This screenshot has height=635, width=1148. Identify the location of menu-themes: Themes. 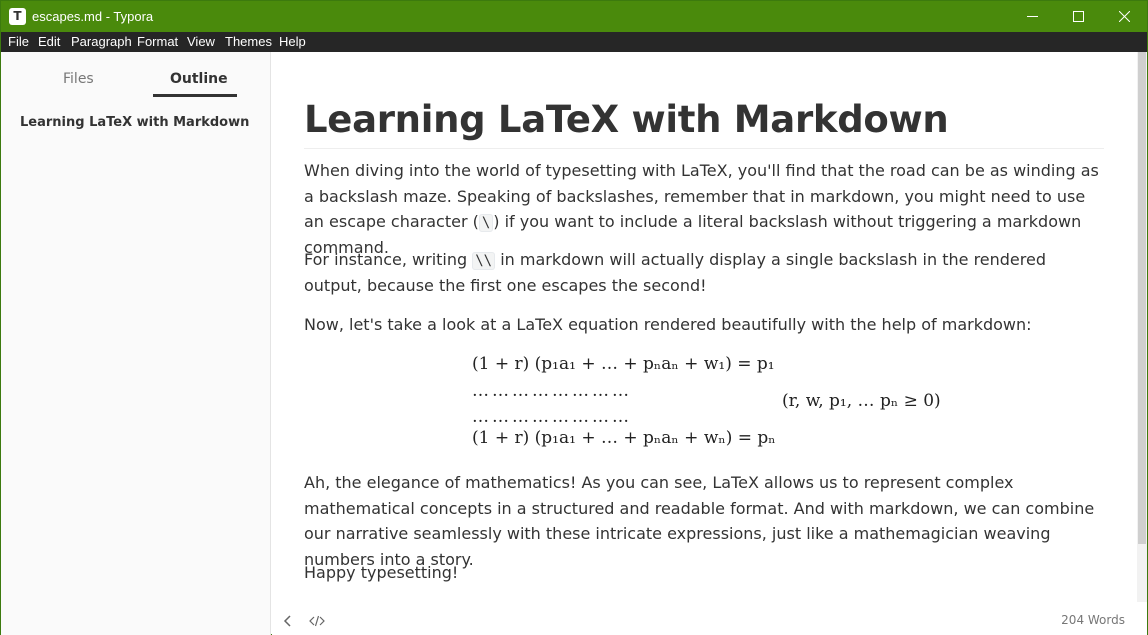
(248, 42).